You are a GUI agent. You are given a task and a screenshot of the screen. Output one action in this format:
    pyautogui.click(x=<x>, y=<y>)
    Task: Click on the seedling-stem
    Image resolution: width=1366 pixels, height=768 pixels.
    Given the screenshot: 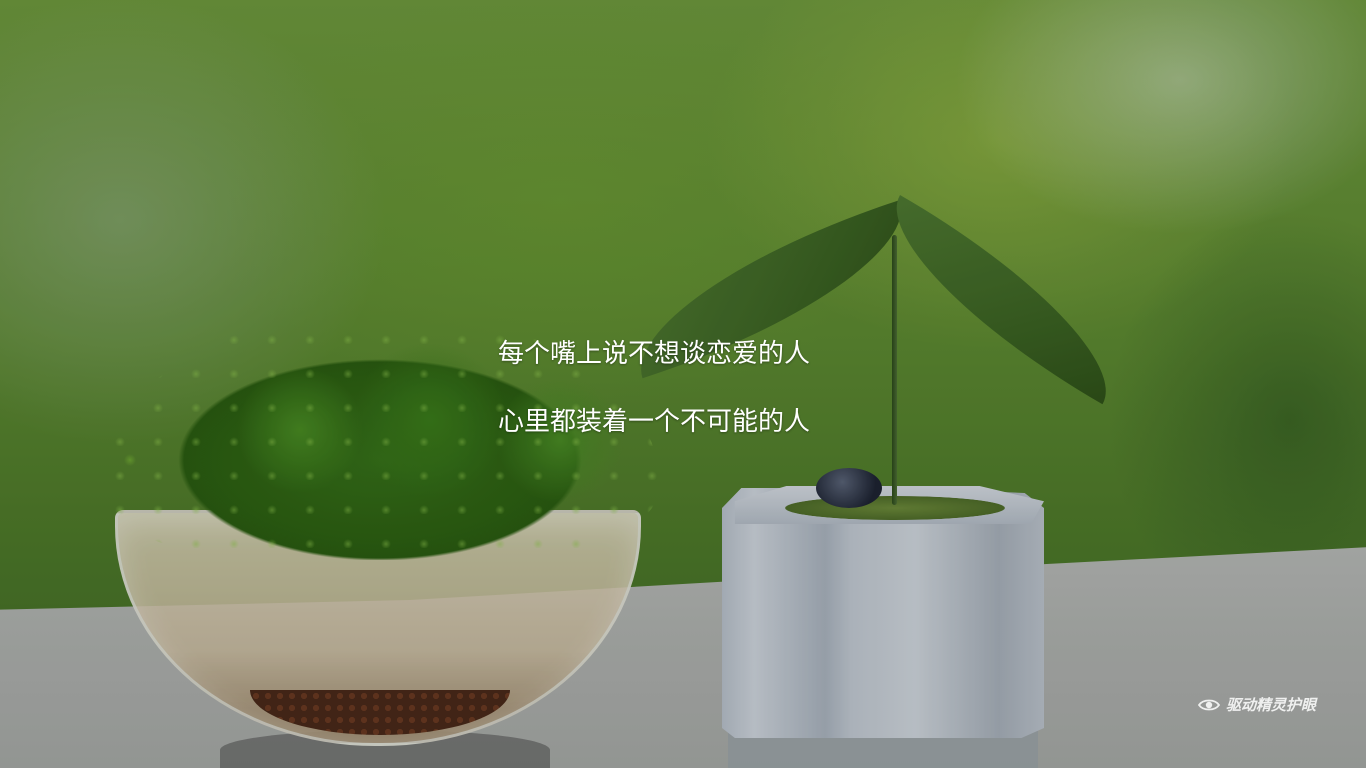 What is the action you would take?
    pyautogui.click(x=894, y=370)
    